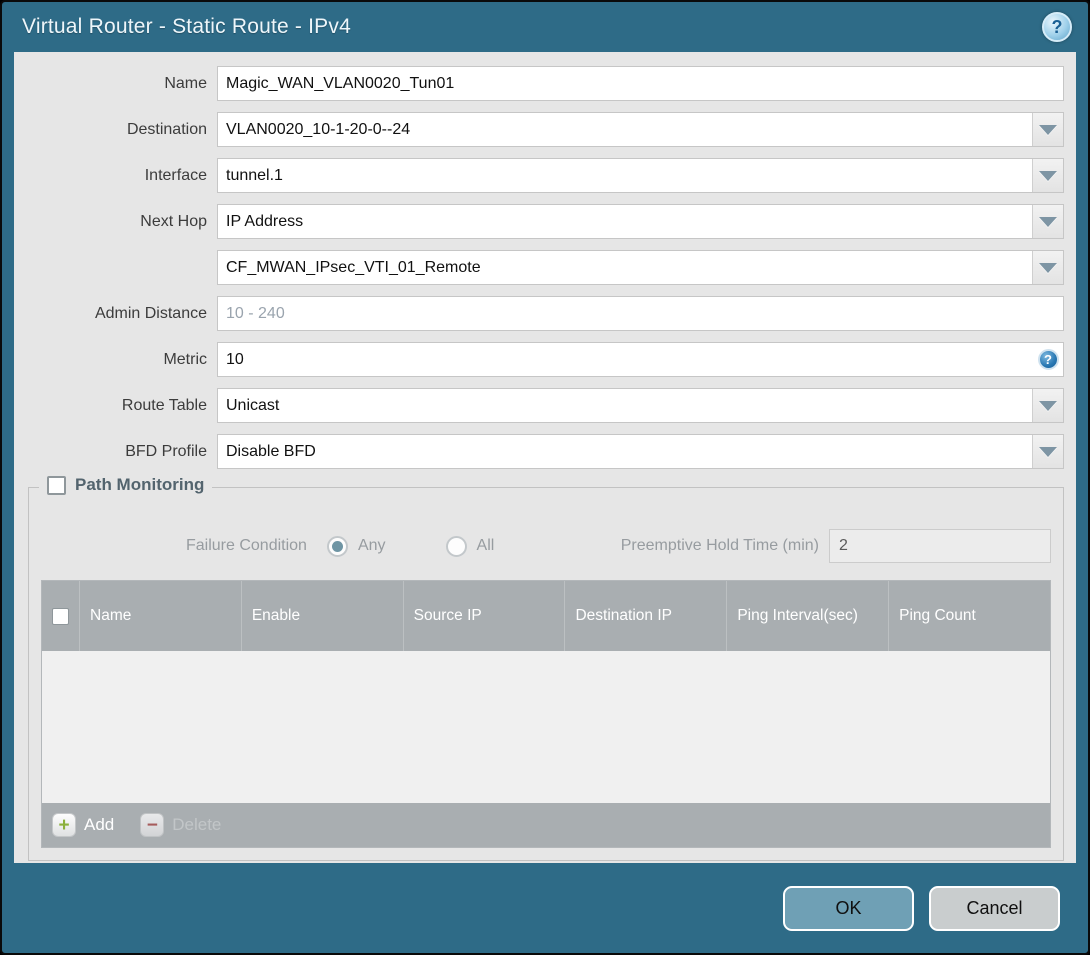 This screenshot has height=955, width=1090. I want to click on destination-field-wrap, so click(640, 129).